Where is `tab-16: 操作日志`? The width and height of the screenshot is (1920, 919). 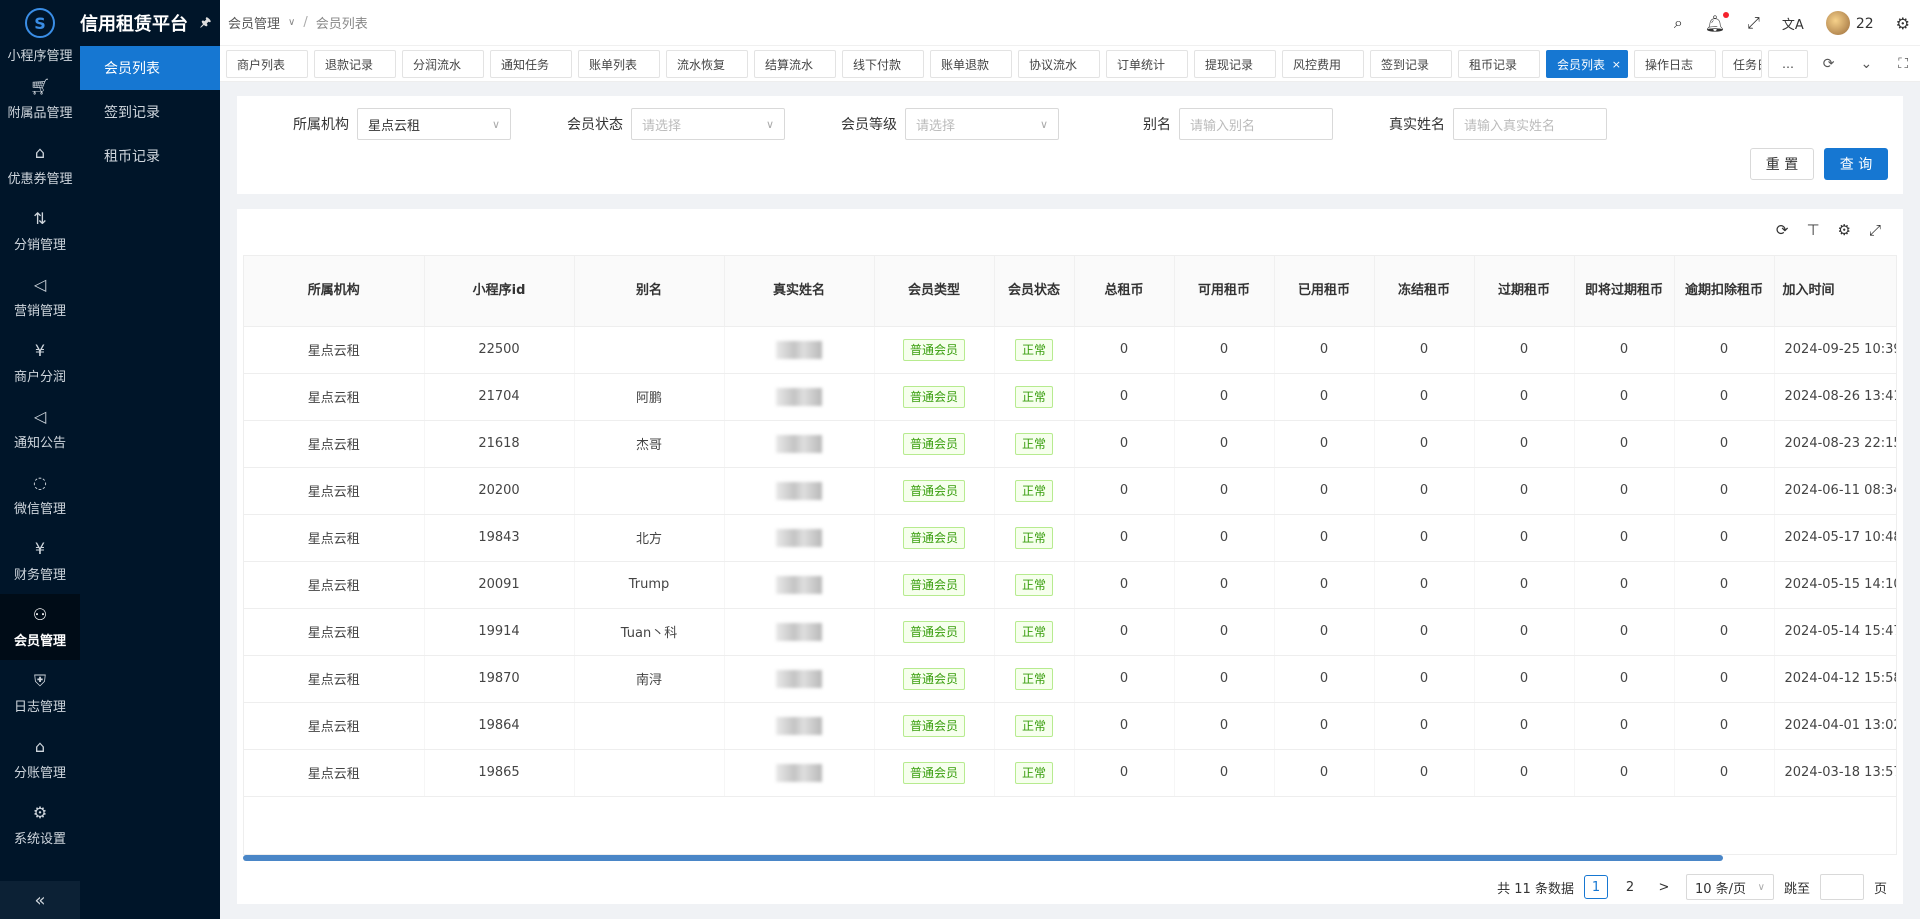
tab-16: 操作日志 is located at coordinates (1675, 64).